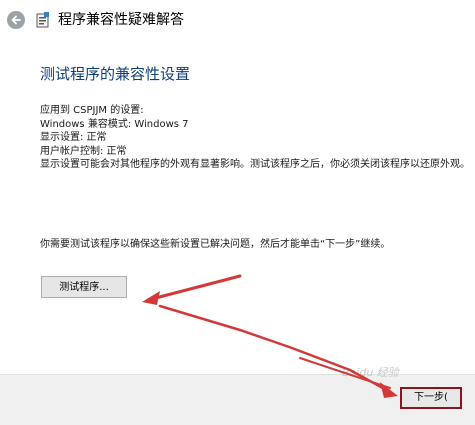 The width and height of the screenshot is (475, 425). I want to click on instruction-text: 你需要测试该程序以确保这些新设置已解决问题，然后才能单击“下一步”继续。, so click(215, 244).